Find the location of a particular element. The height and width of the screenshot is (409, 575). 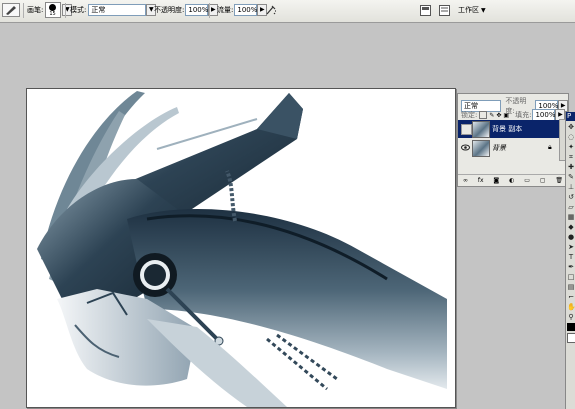

foreground-color-swatch is located at coordinates (571, 327).